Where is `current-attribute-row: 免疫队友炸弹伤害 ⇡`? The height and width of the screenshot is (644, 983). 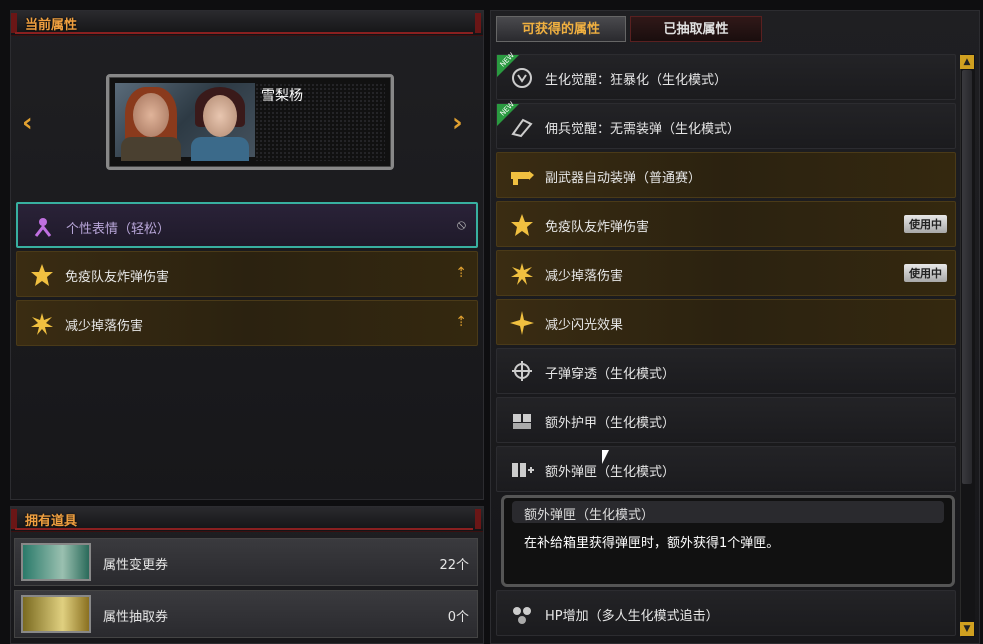 current-attribute-row: 免疫队友炸弹伤害 ⇡ is located at coordinates (247, 274).